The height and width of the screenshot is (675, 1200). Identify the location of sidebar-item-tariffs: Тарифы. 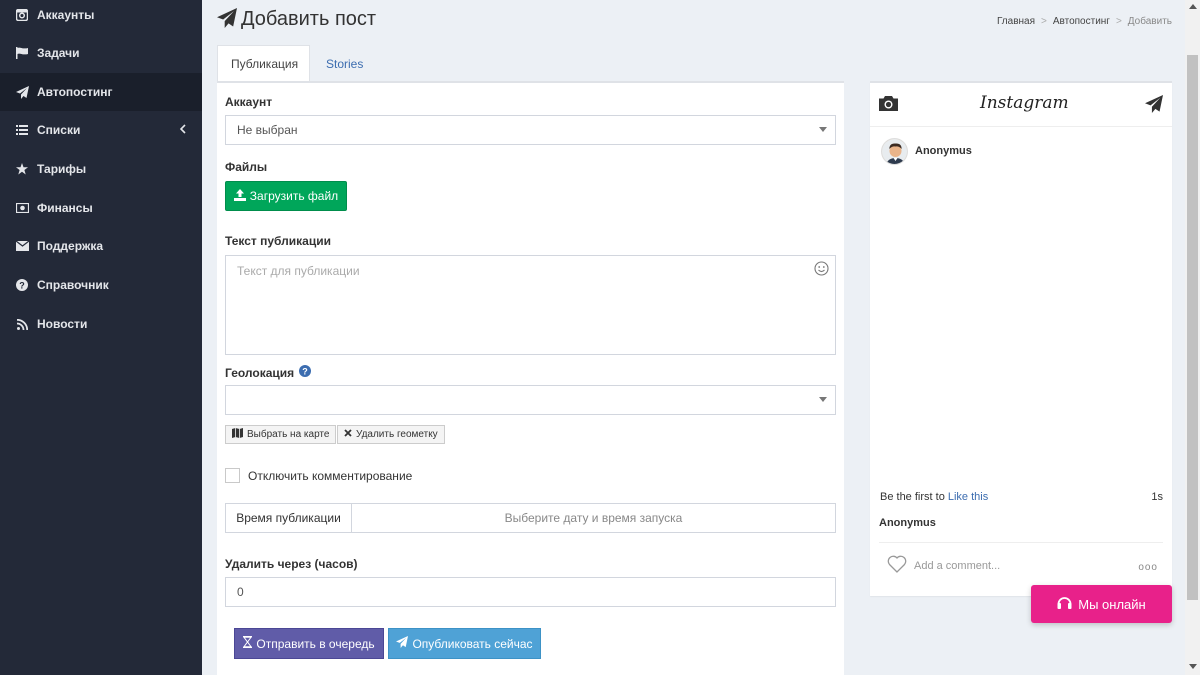
(101, 169).